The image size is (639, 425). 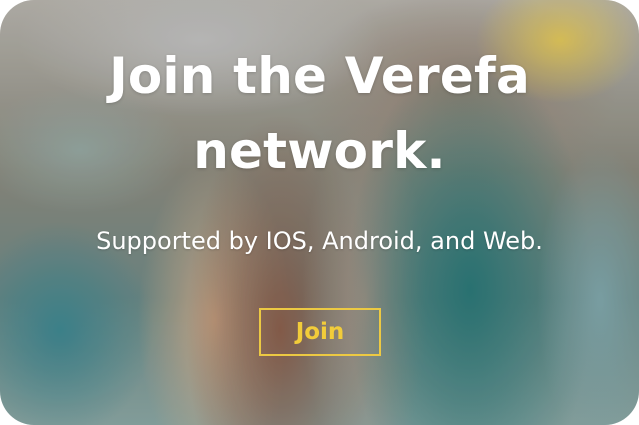 I want to click on join-button: Join, so click(x=320, y=332).